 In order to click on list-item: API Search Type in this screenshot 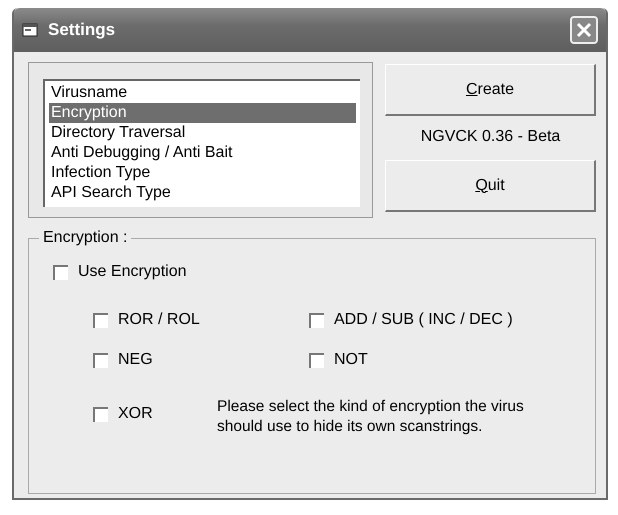, I will do `click(202, 193)`.